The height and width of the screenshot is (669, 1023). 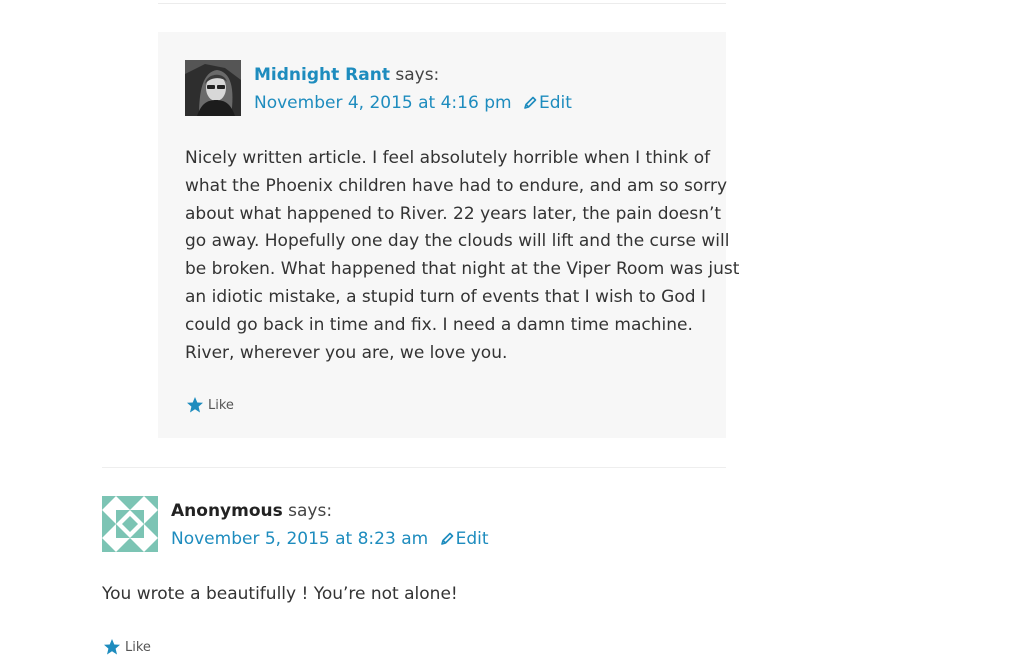 I want to click on comment-date-link: November 4, 2015 at 4:16 pm, so click(x=383, y=103).